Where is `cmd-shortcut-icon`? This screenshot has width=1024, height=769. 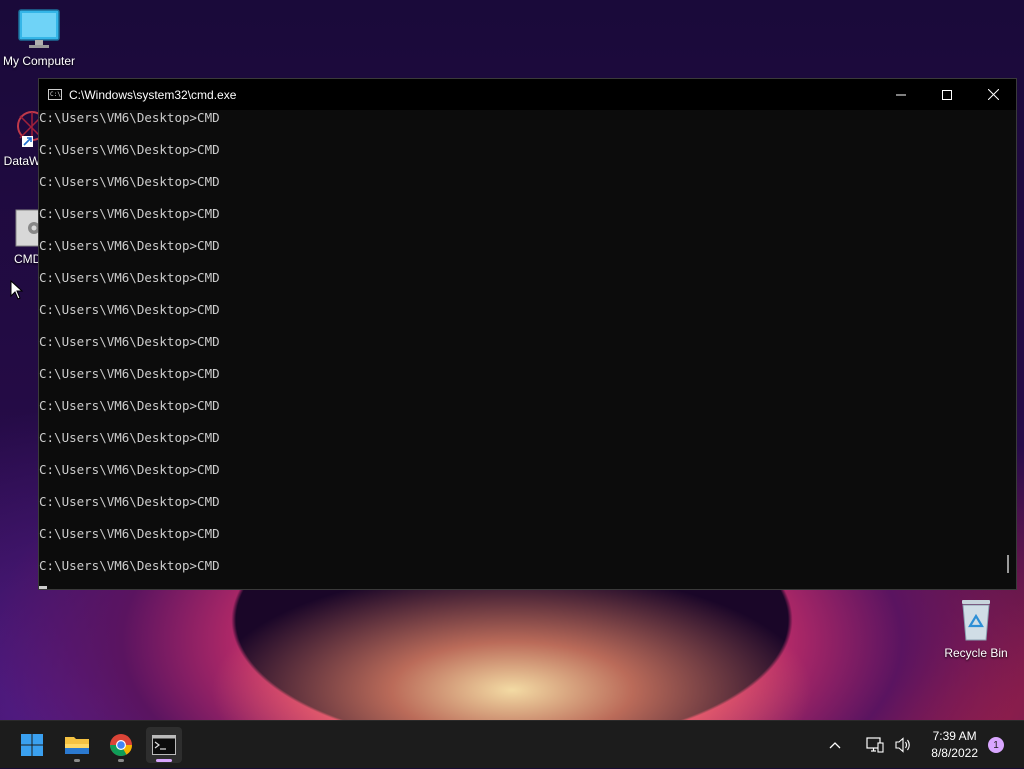
cmd-shortcut-icon is located at coordinates (27, 228).